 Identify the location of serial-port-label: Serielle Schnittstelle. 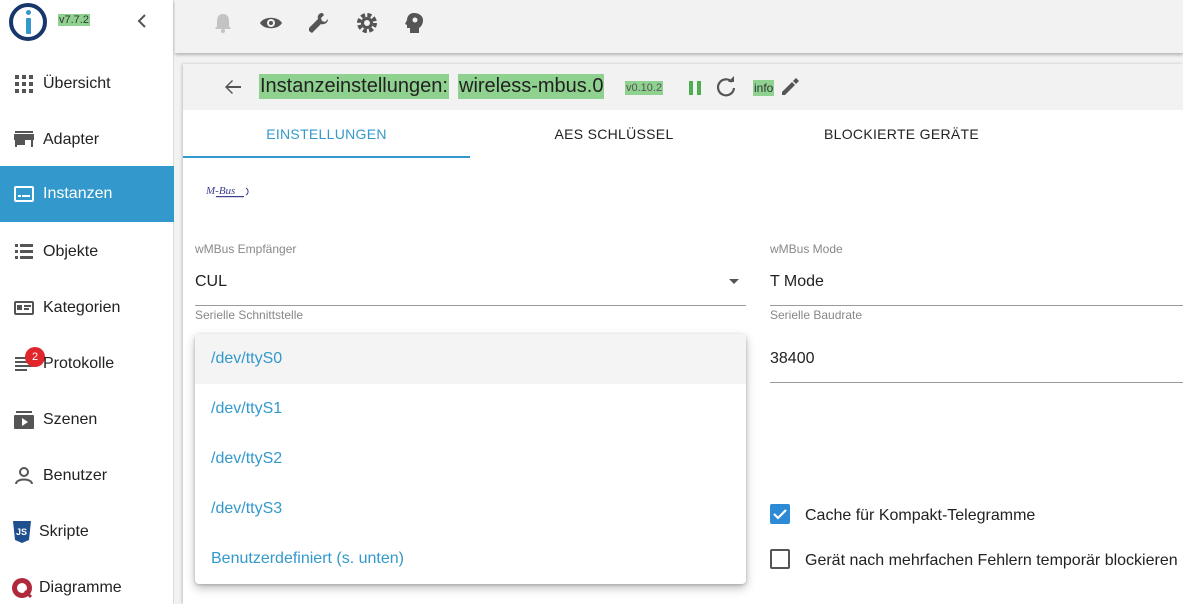
(249, 315).